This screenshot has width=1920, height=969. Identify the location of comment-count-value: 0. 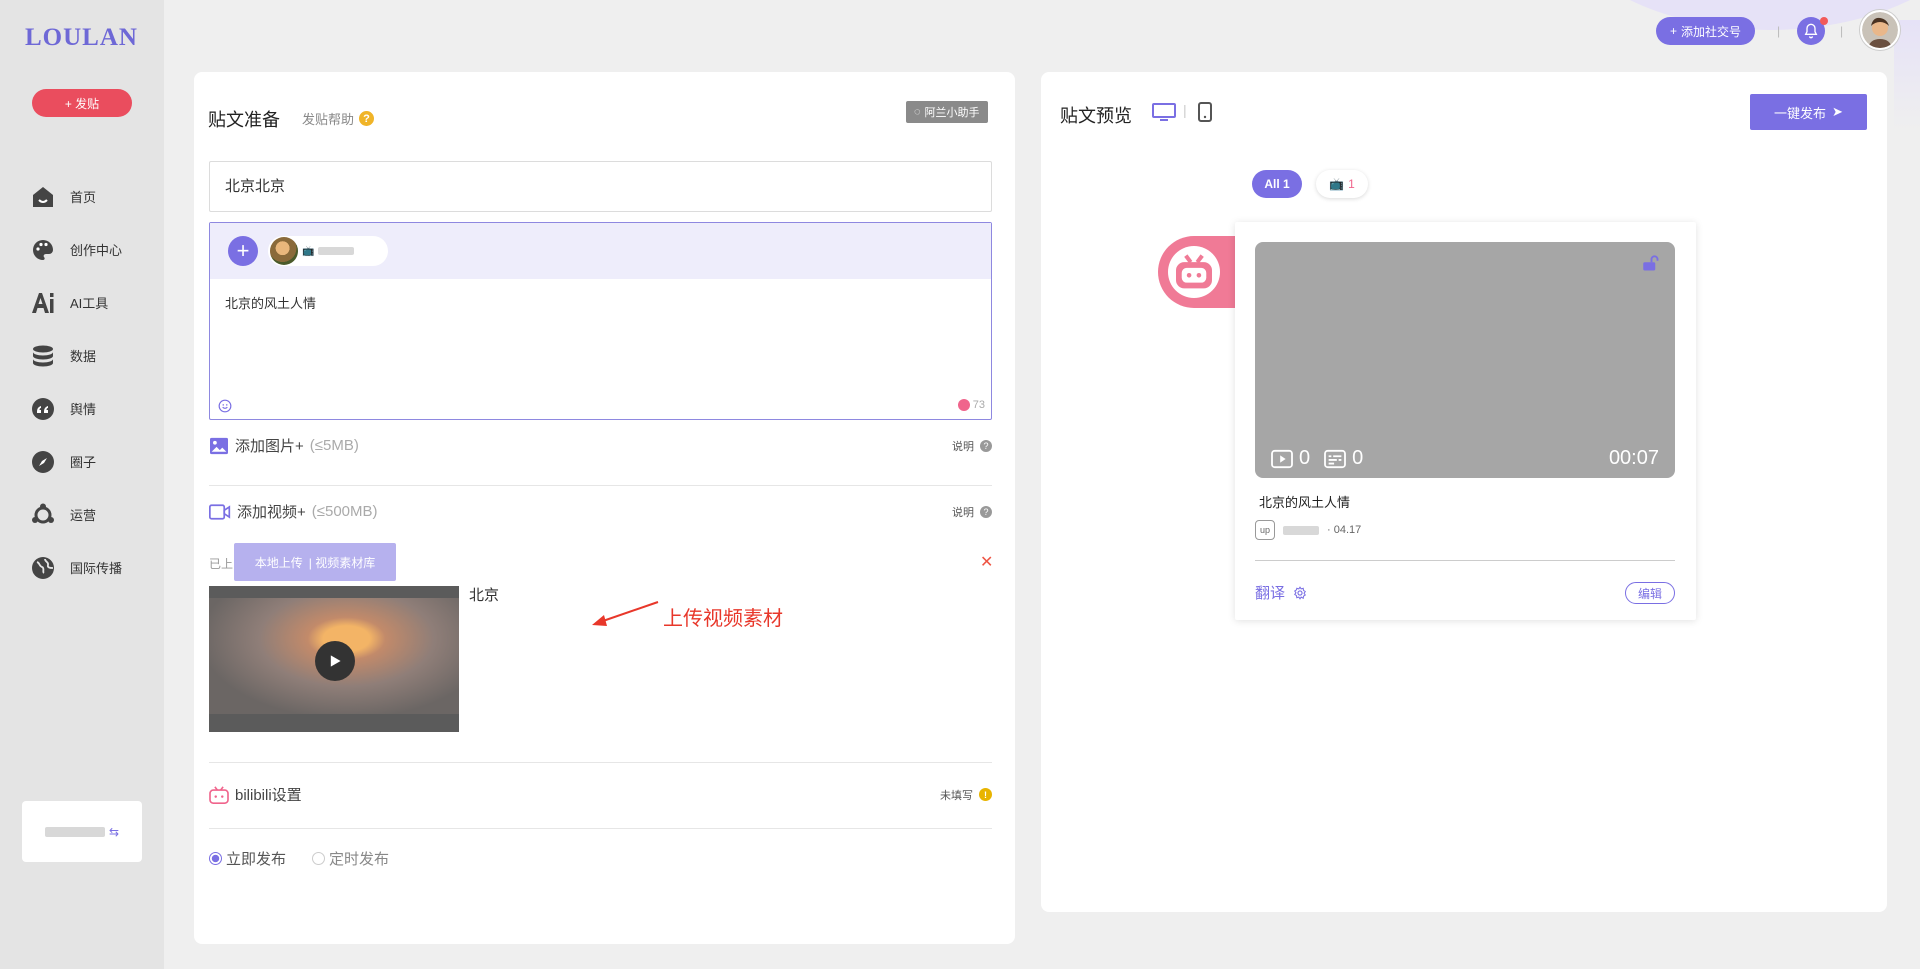
(1358, 458).